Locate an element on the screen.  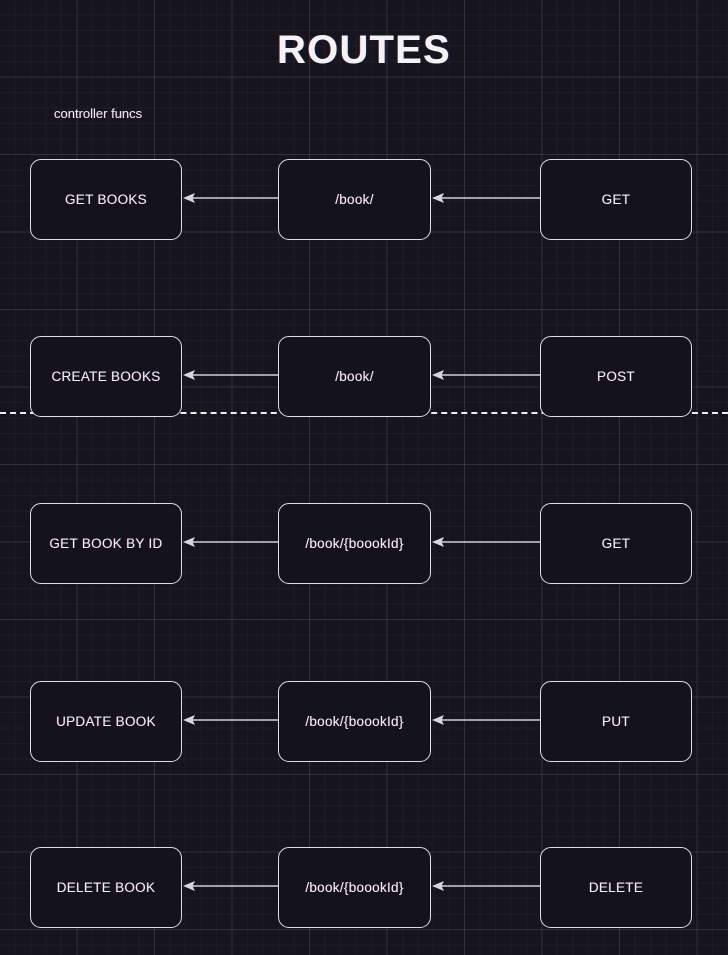
page-title: ROUTES is located at coordinates (364, 50).